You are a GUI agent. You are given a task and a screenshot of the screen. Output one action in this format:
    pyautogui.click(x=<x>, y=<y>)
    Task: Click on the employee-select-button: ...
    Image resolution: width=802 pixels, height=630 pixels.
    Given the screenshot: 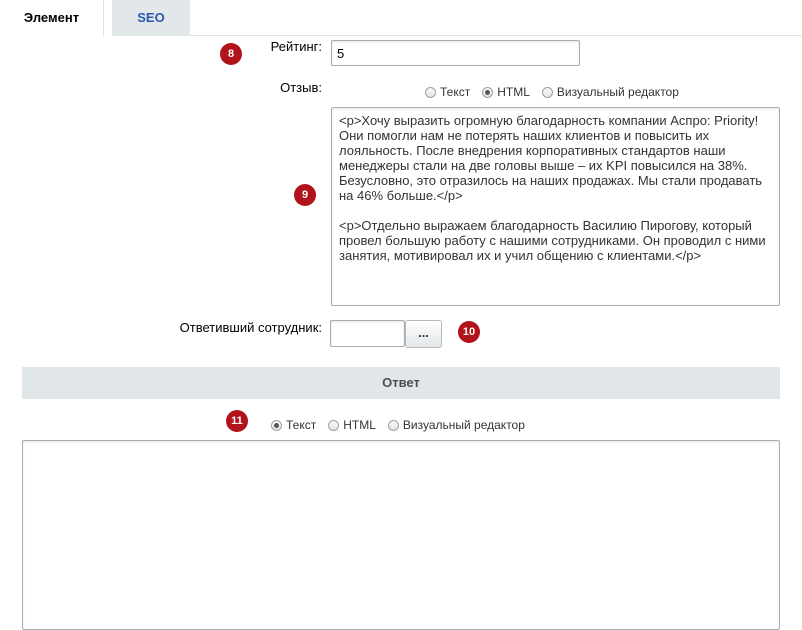 What is the action you would take?
    pyautogui.click(x=423, y=334)
    